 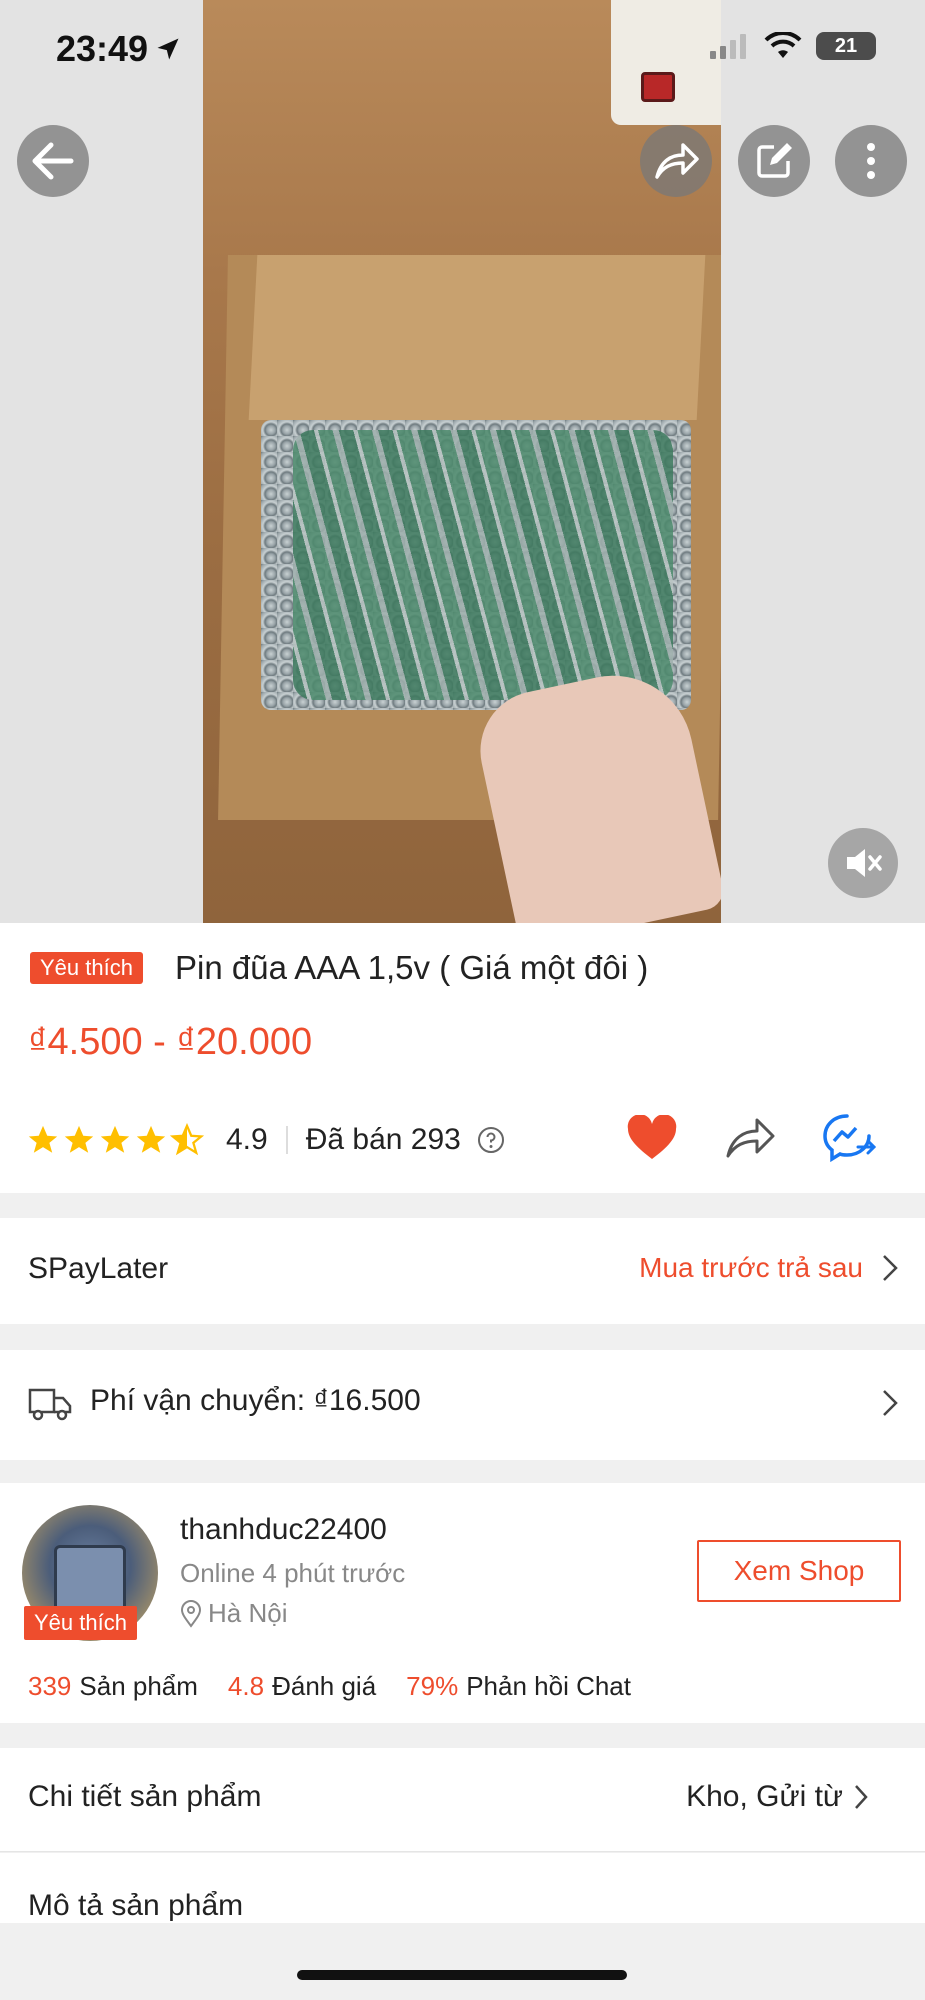 What do you see at coordinates (170, 1042) in the screenshot?
I see `product-price: ₫4.500 - ₫20.000` at bounding box center [170, 1042].